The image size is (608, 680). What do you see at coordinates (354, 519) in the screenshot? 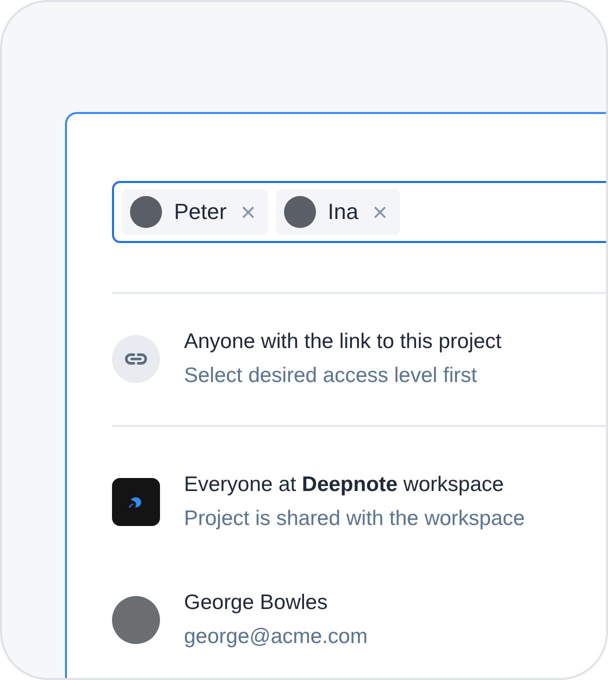
I see `access-subtitle: Project is shared with the workspace` at bounding box center [354, 519].